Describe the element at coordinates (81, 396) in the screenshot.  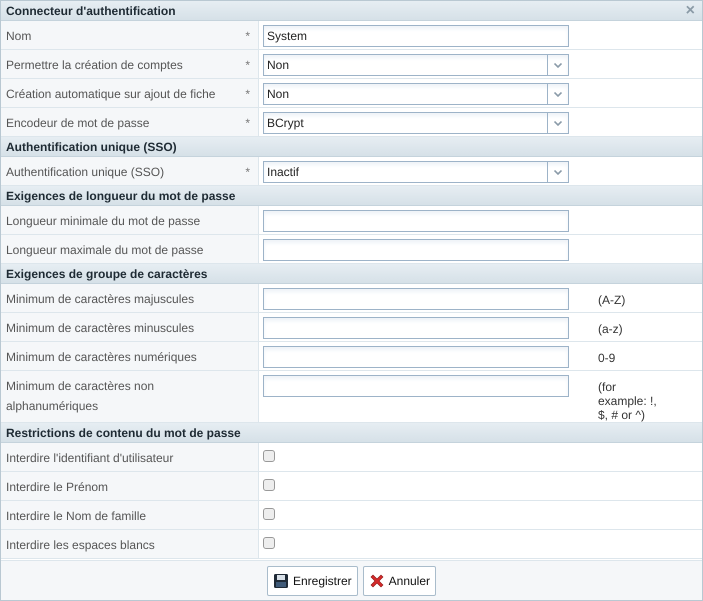
I see `field-label: Minimum de caractères non alphanumériques` at that location.